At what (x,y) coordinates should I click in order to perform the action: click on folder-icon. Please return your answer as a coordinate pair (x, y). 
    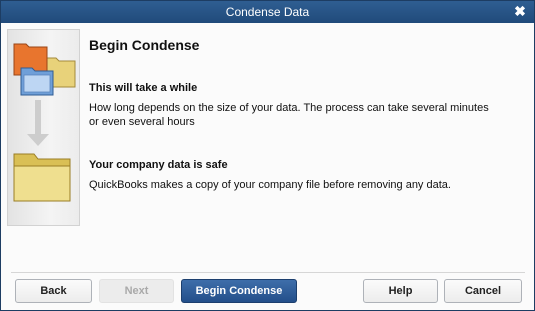
    Looking at the image, I should click on (42, 177).